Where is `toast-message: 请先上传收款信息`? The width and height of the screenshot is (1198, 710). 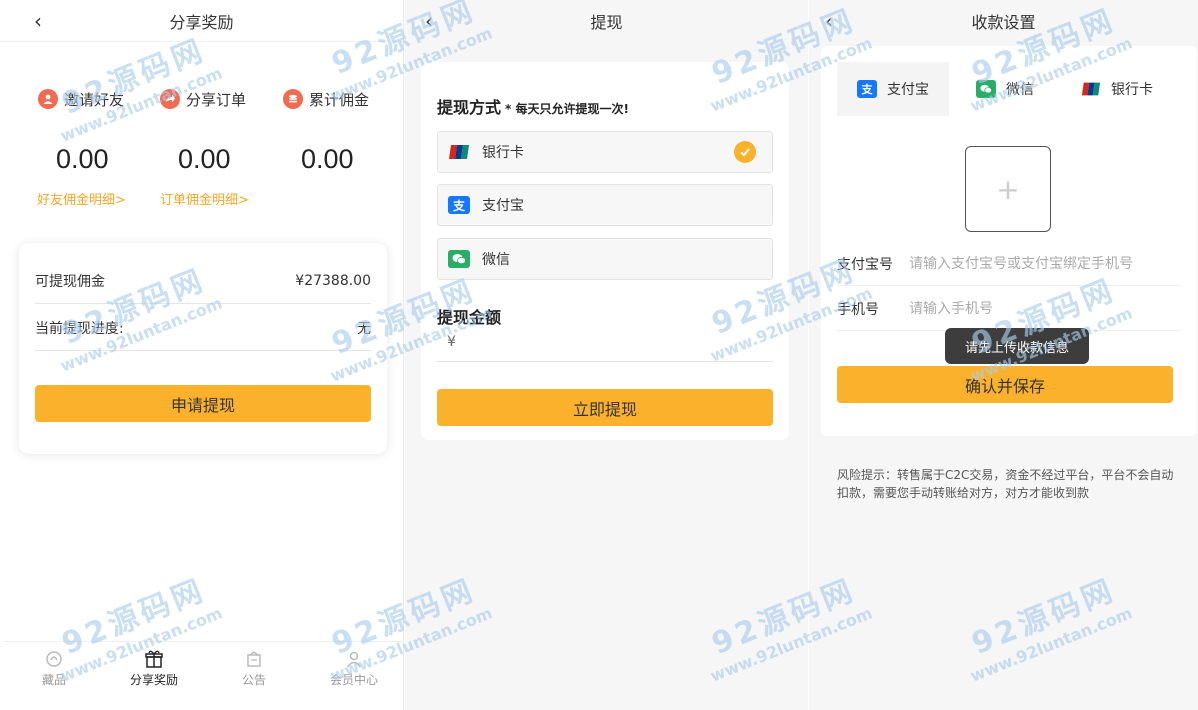
toast-message: 请先上传收款信息 is located at coordinates (1017, 346).